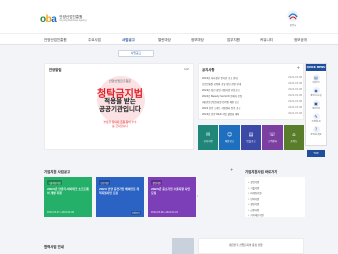  What do you see at coordinates (255, 215) in the screenshot?
I see `menu-box-item: 지식재산지원` at bounding box center [255, 215].